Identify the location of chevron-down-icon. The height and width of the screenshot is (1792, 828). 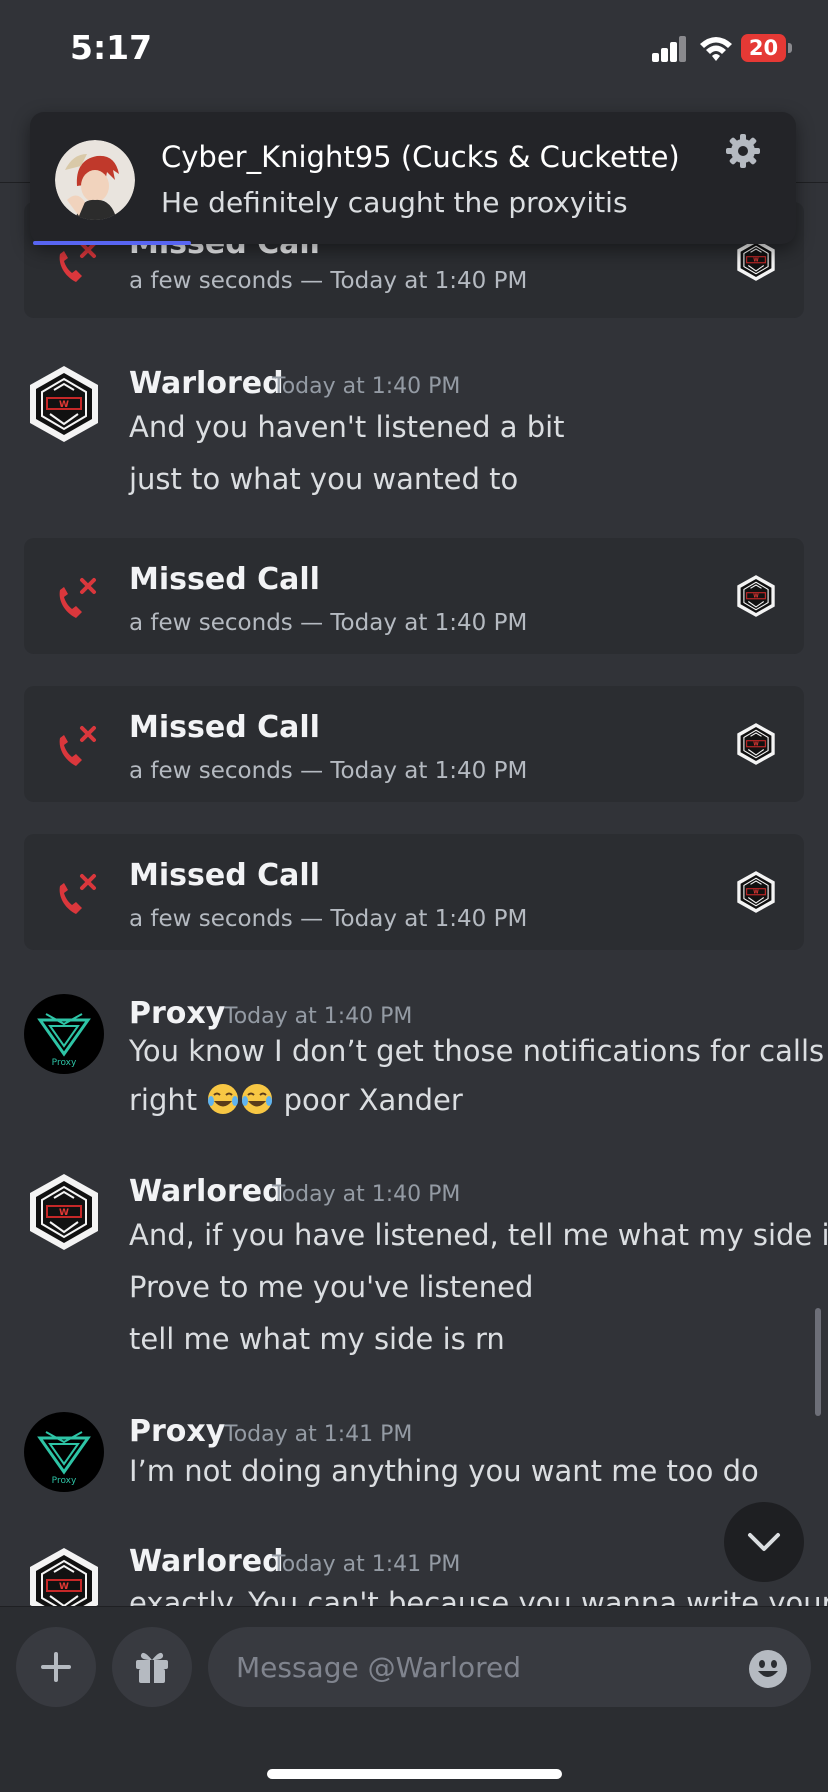
(764, 1542).